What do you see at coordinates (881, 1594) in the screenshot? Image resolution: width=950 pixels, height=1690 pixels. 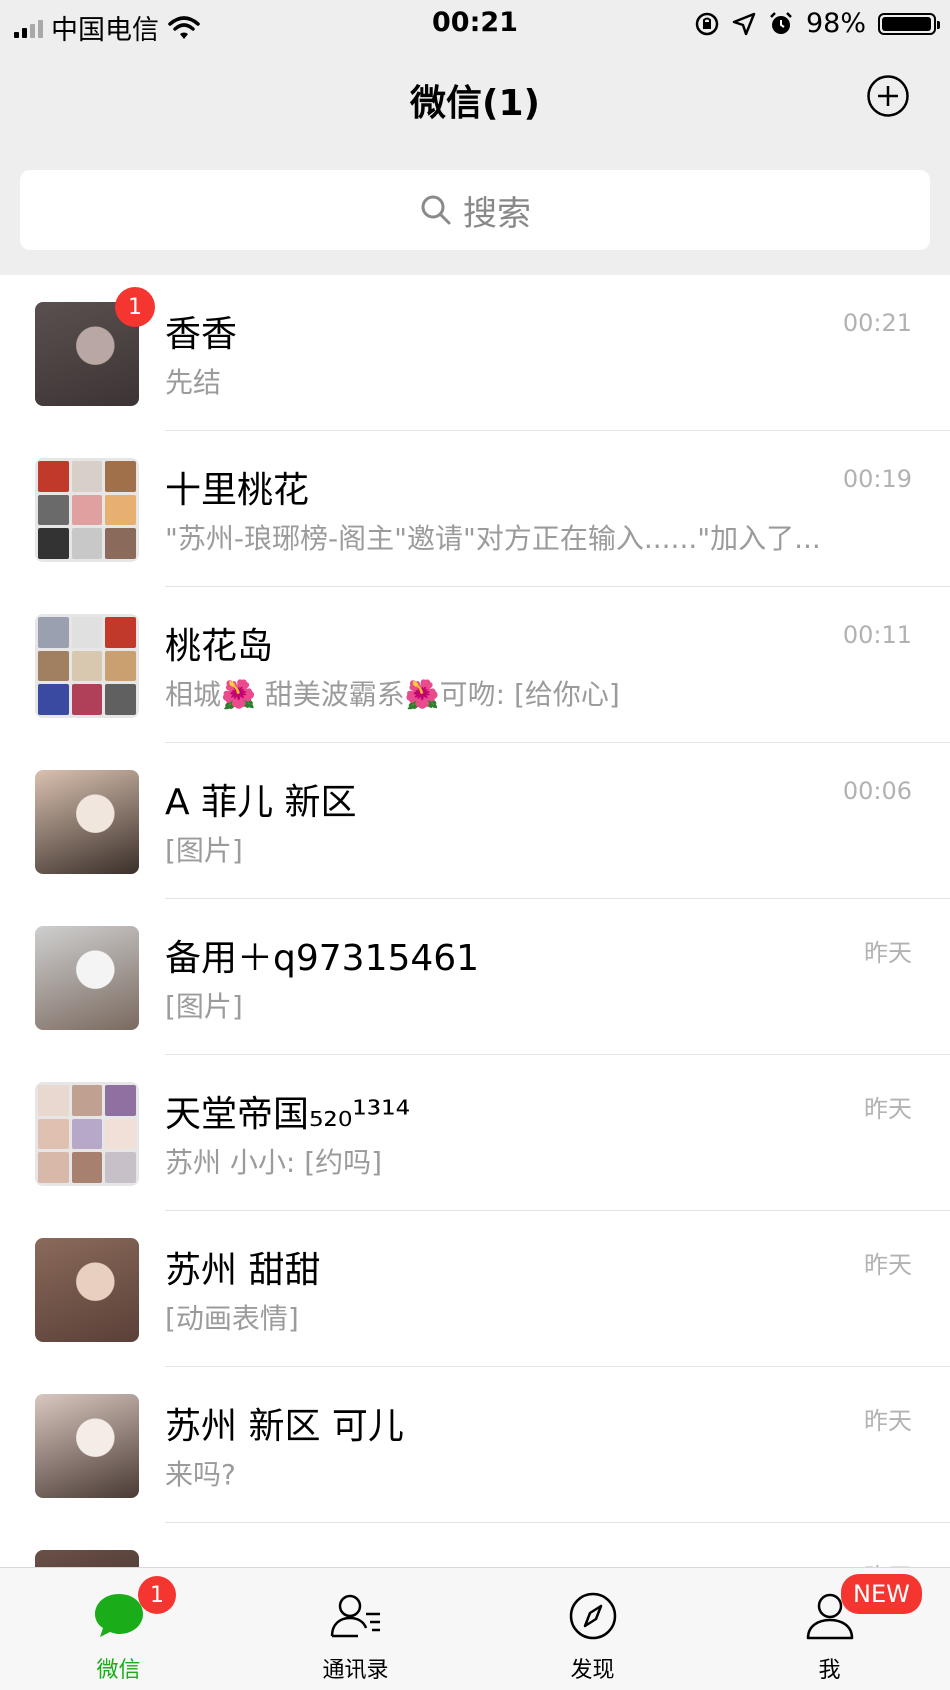 I see `tab-me-new-badge: NEW` at bounding box center [881, 1594].